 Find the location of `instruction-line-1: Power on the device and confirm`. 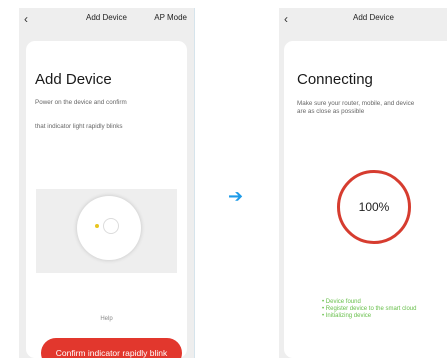

instruction-line-1: Power on the device and confirm is located at coordinates (81, 102).